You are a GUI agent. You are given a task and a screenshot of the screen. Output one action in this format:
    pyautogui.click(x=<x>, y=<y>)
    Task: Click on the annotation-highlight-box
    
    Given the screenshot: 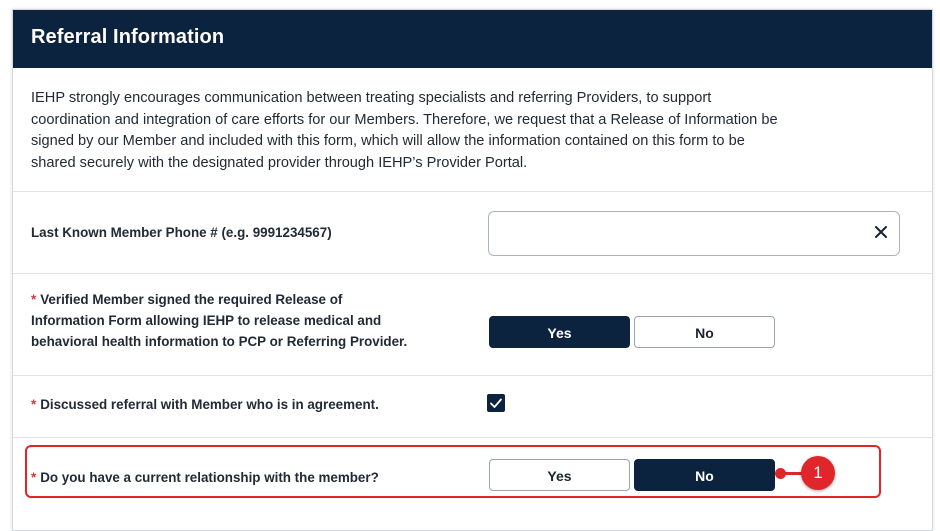 What is the action you would take?
    pyautogui.click(x=453, y=471)
    